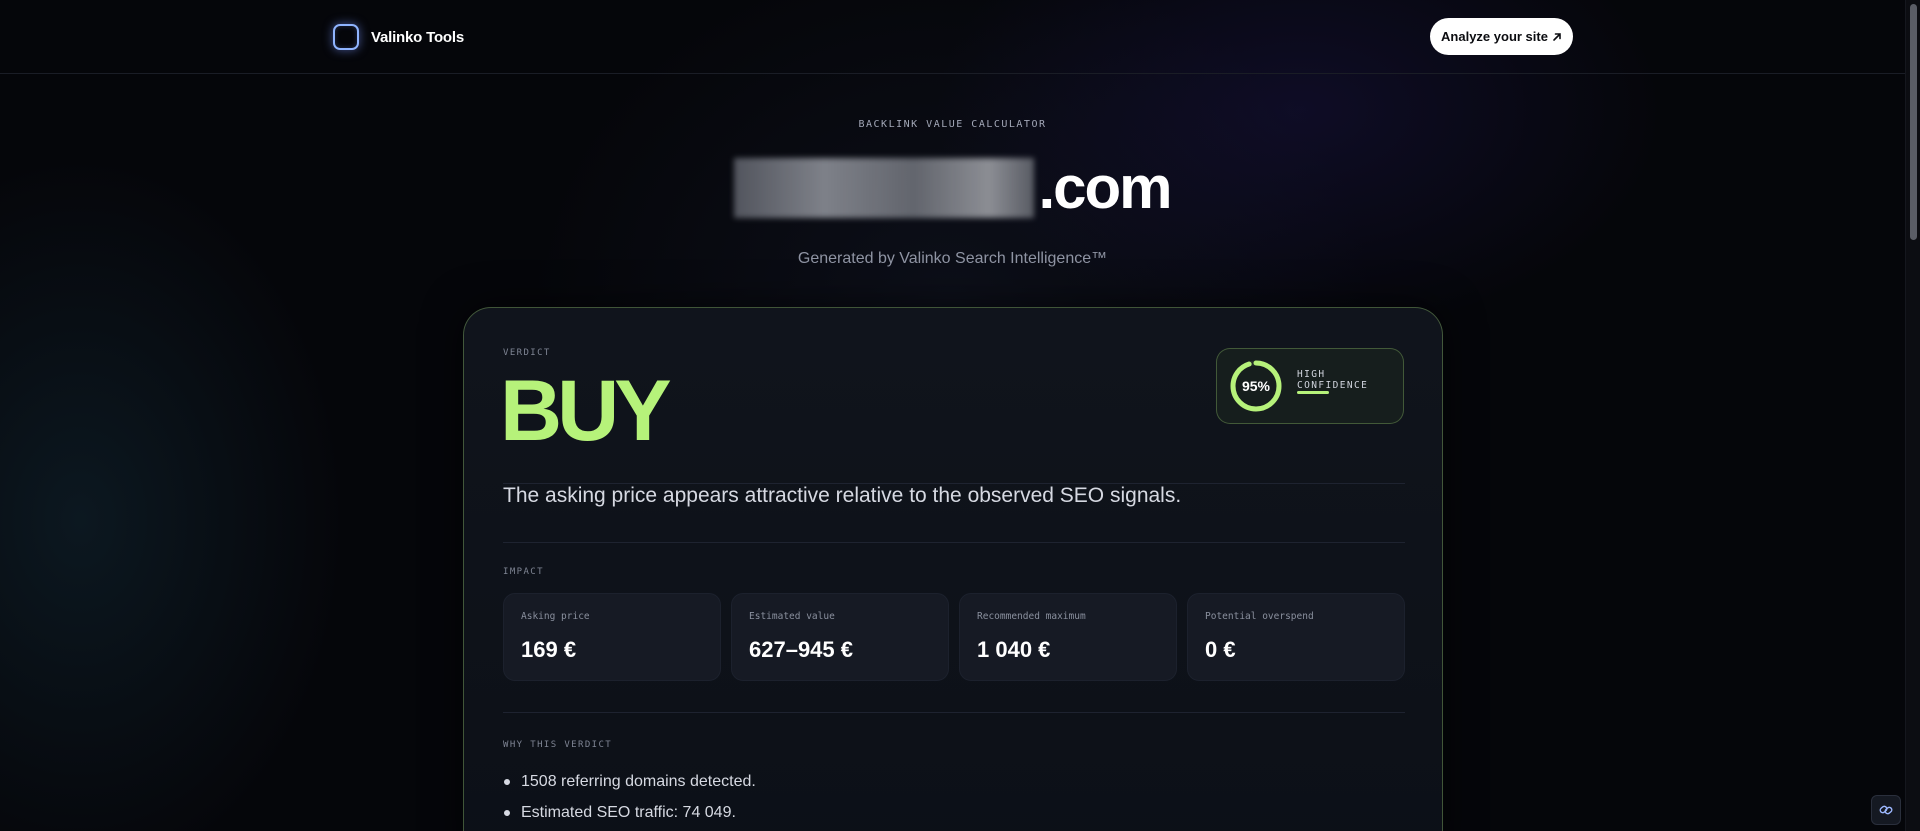 This screenshot has height=831, width=1920. I want to click on page-scrollbar, so click(1912, 415).